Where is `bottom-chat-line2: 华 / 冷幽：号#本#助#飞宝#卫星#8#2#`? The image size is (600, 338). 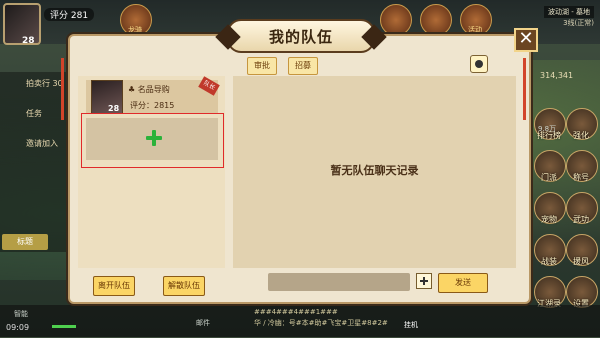 bottom-chat-line2: 华 / 冷幽：号#本#助#飞宝#卫星#8#2# is located at coordinates (321, 323).